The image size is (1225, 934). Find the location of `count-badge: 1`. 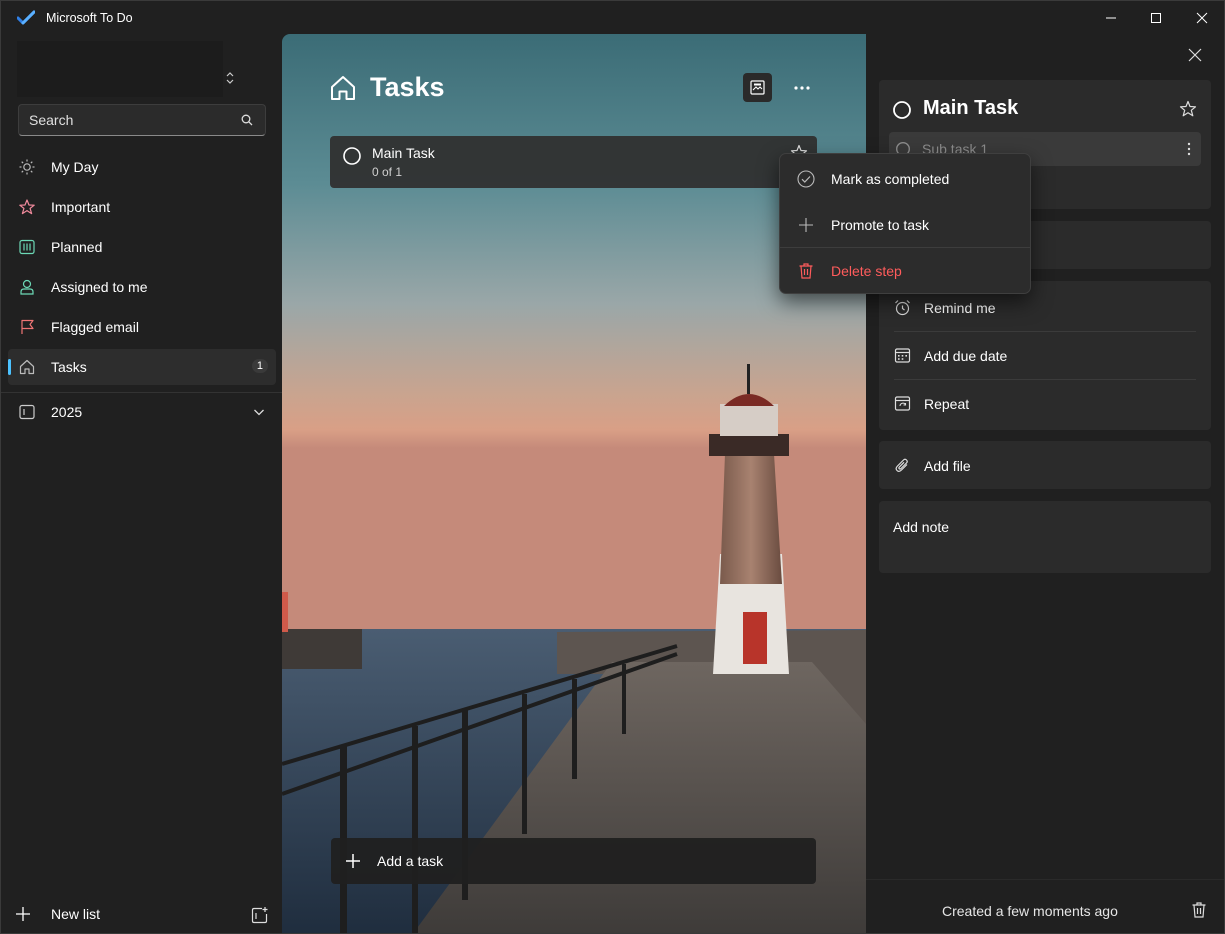

count-badge: 1 is located at coordinates (259, 366).